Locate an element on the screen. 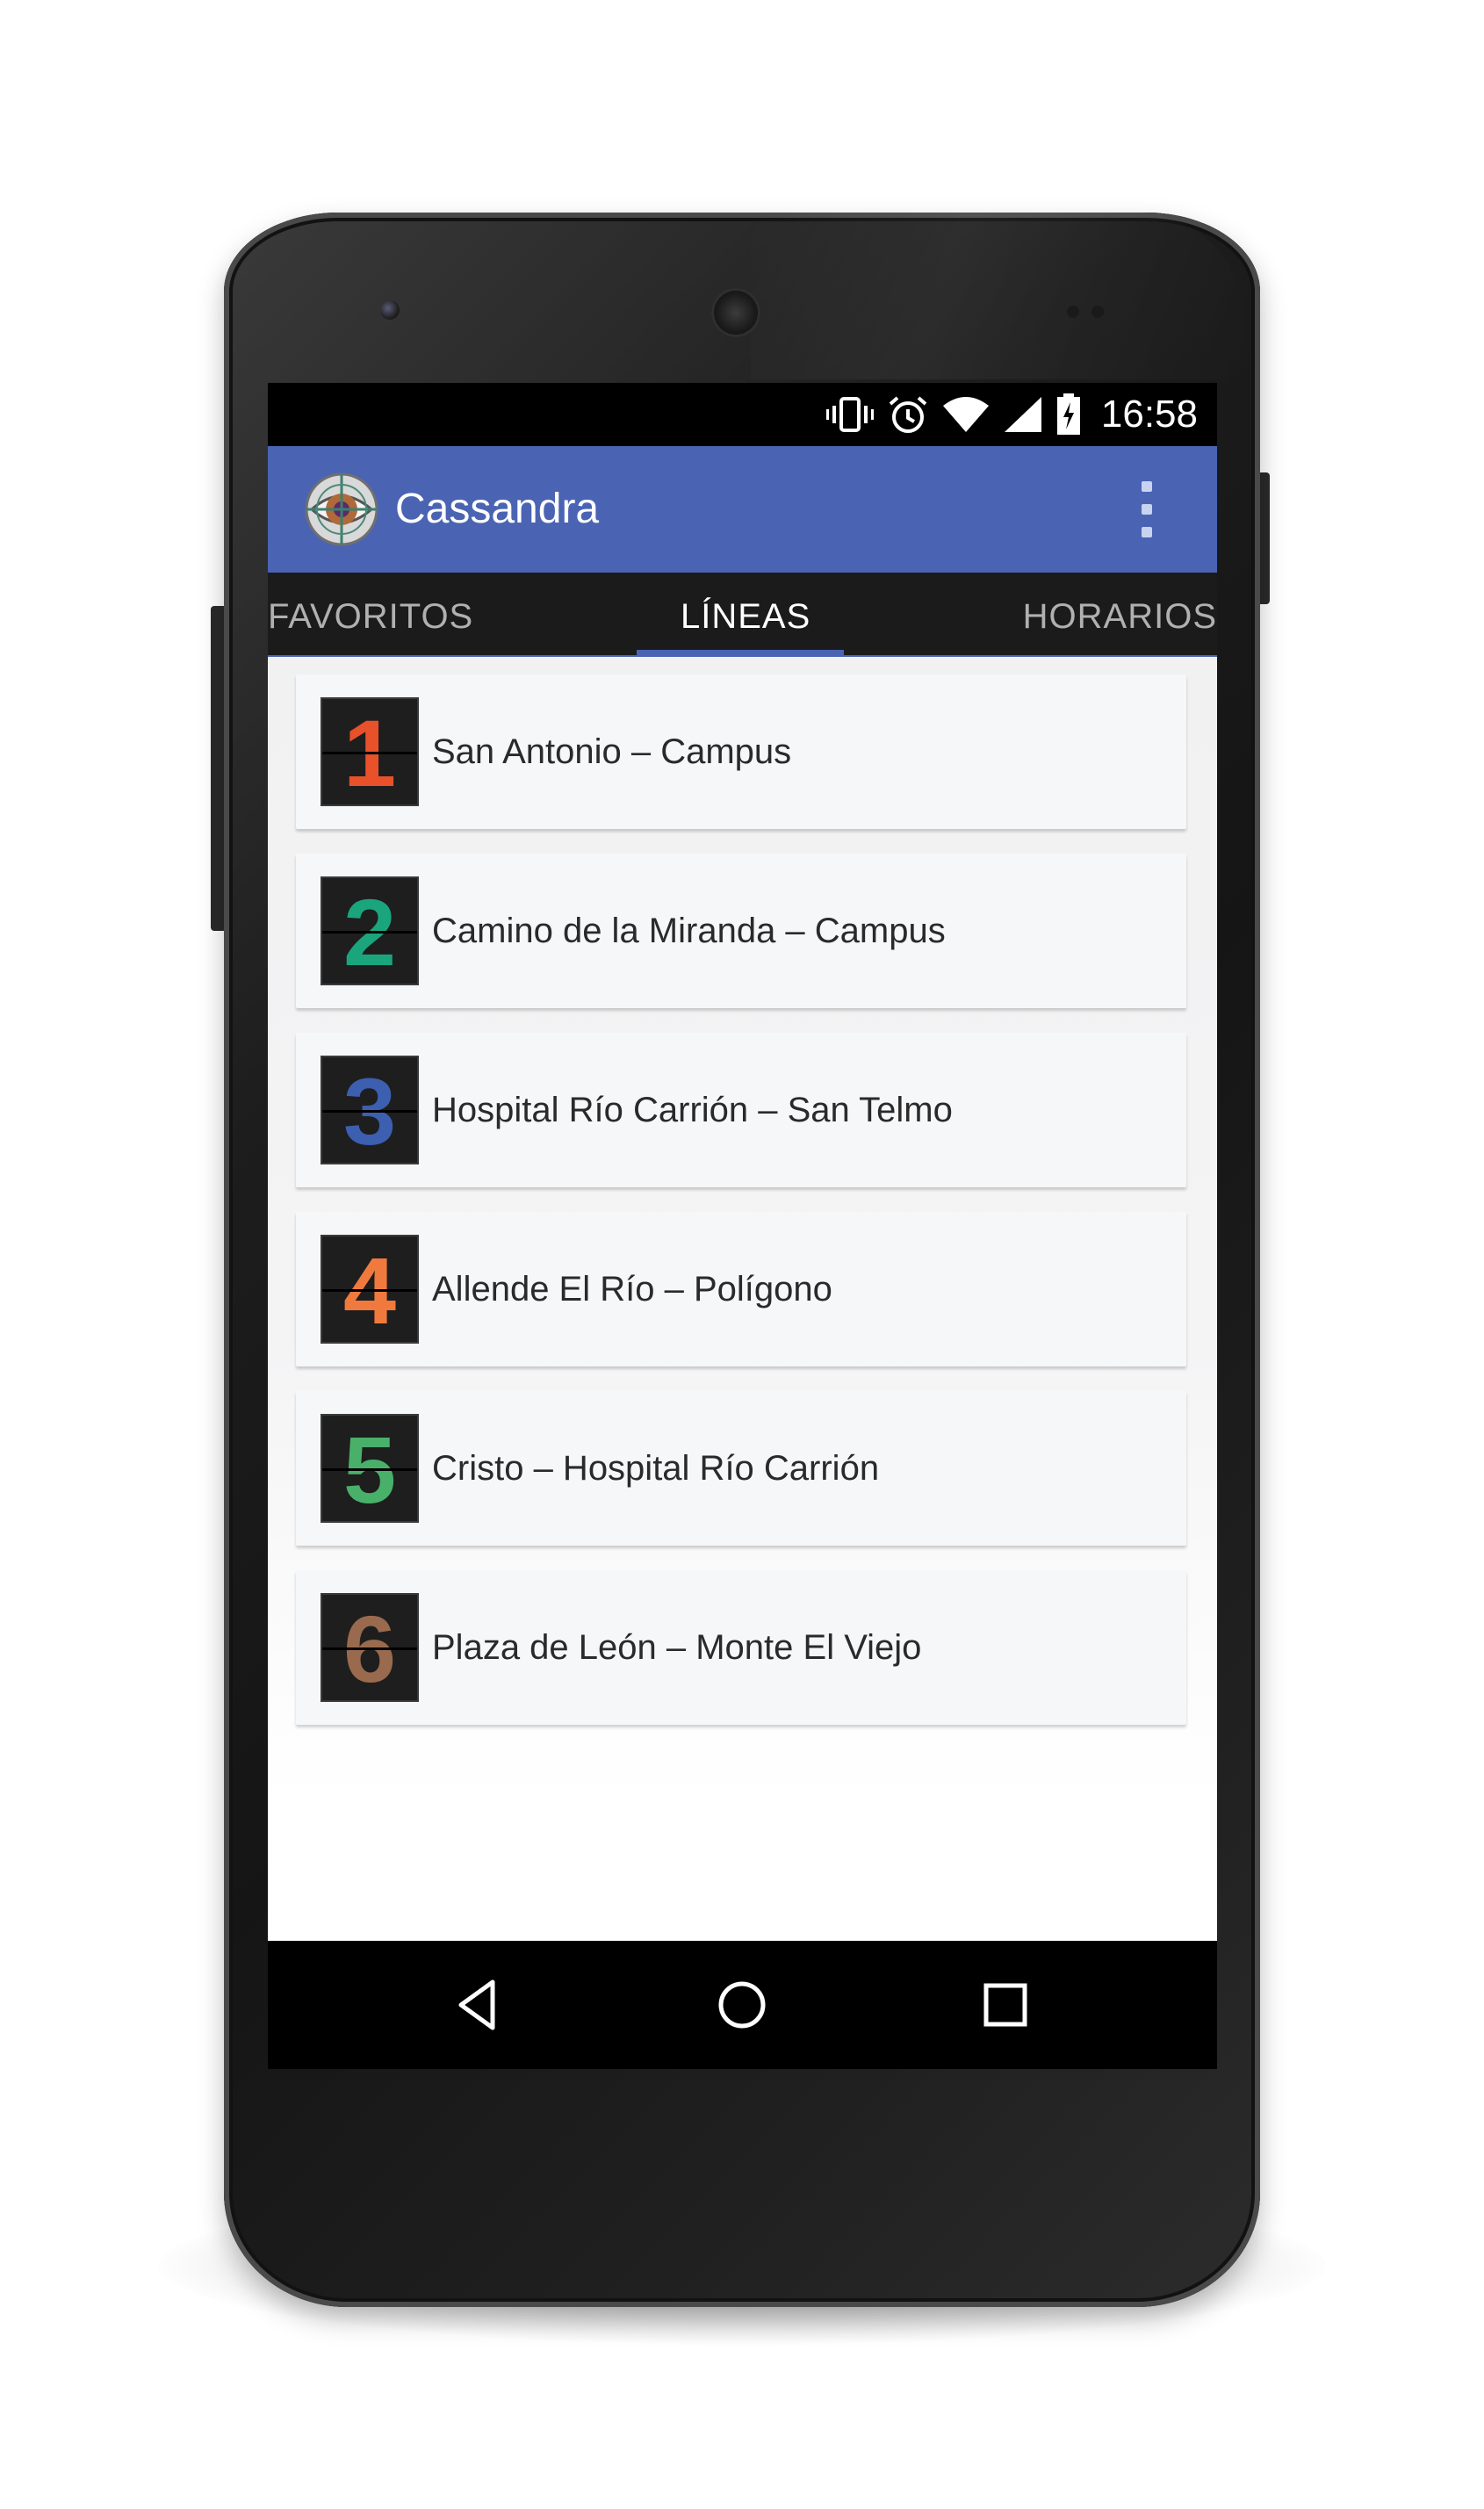 The width and height of the screenshot is (1484, 2509). tab-favoritos: FAVORITOS is located at coordinates (370, 615).